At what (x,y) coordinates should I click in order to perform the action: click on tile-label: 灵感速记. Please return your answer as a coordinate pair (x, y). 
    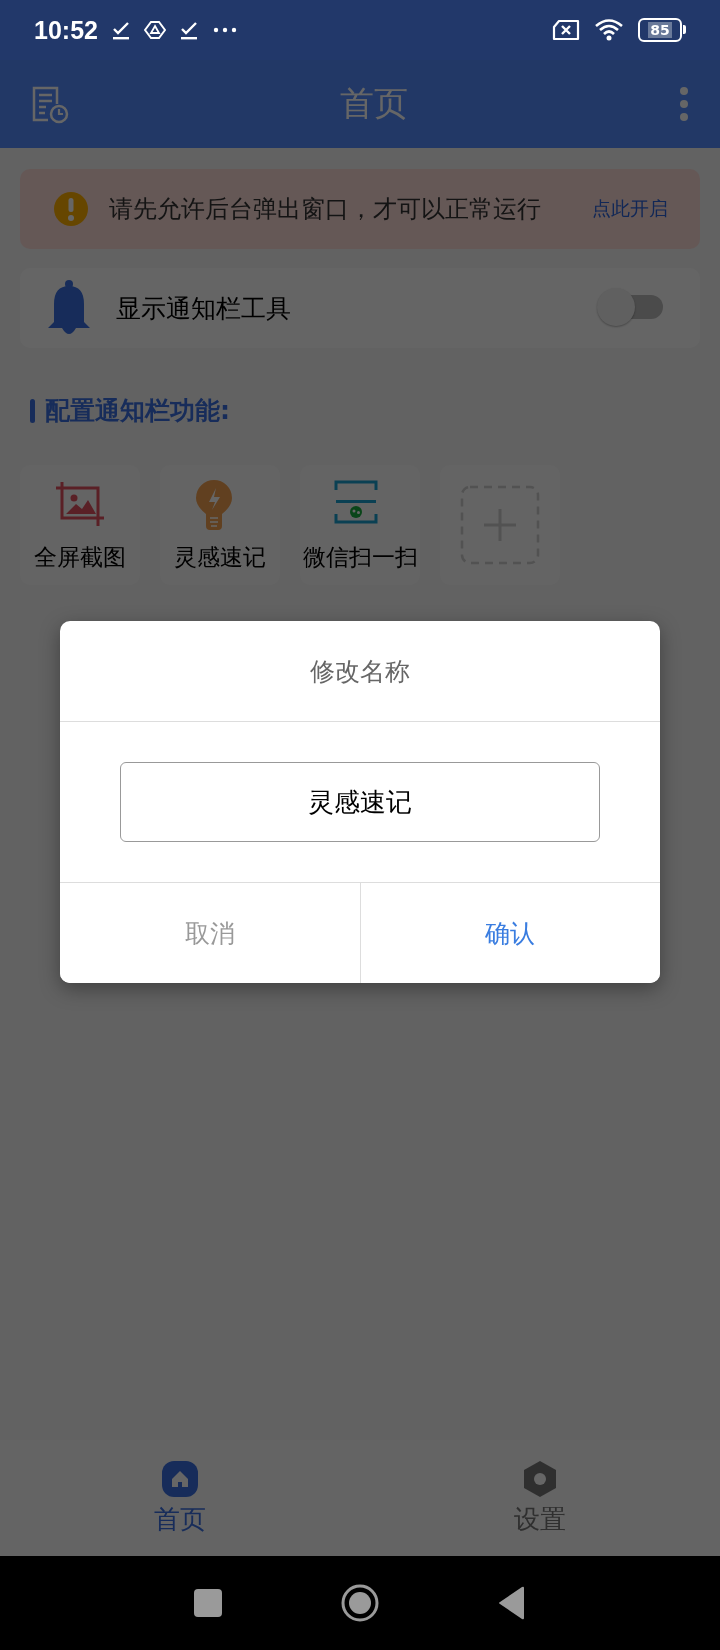
    Looking at the image, I should click on (220, 557).